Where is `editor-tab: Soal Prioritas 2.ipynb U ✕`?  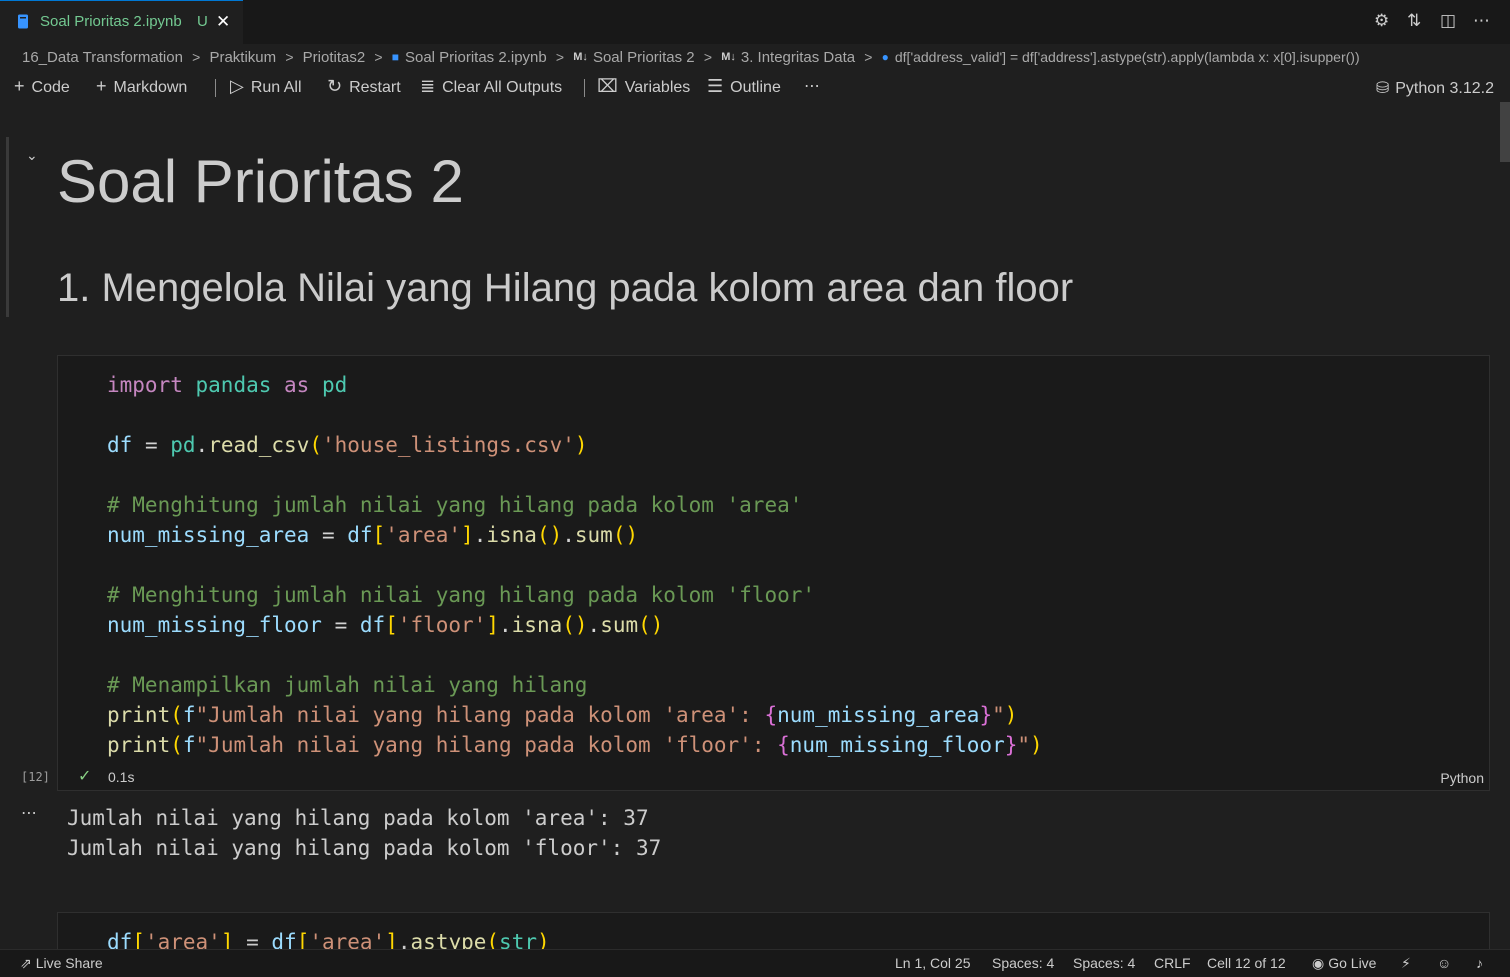
editor-tab: Soal Prioritas 2.ipynb U ✕ is located at coordinates (121, 22).